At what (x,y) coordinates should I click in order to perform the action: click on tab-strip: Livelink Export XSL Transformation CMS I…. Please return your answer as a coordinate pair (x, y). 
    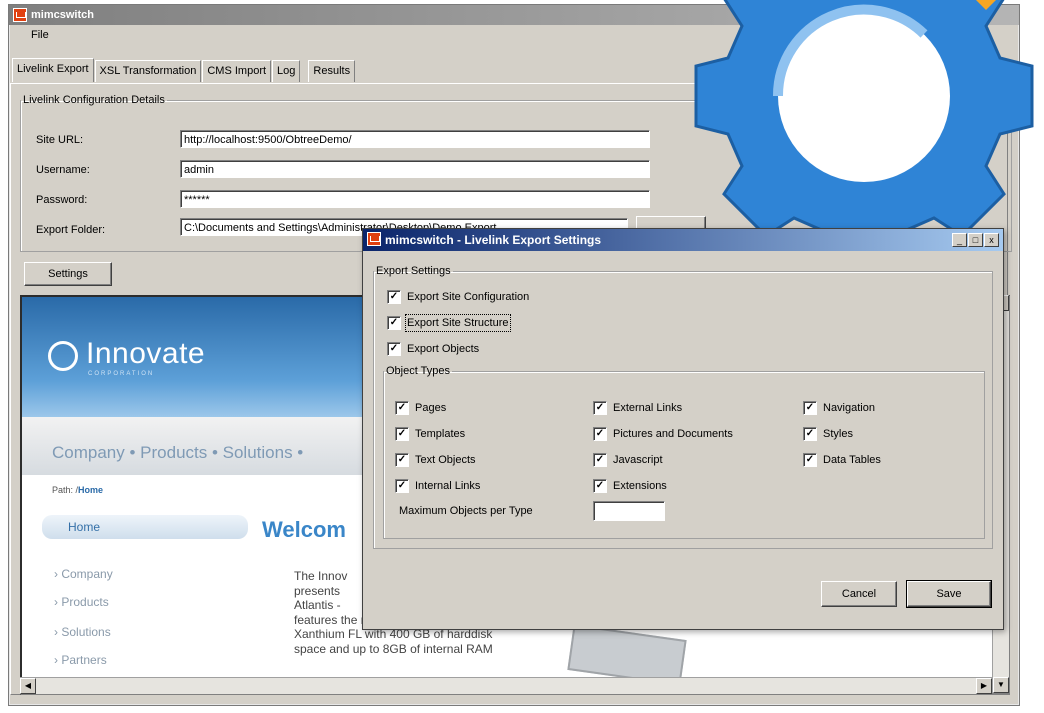
    Looking at the image, I should click on (184, 70).